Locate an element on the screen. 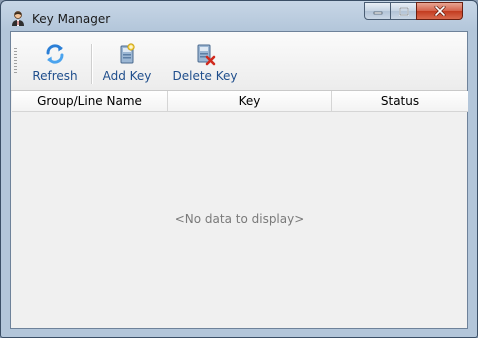  add-key-button: Add Key is located at coordinates (127, 63).